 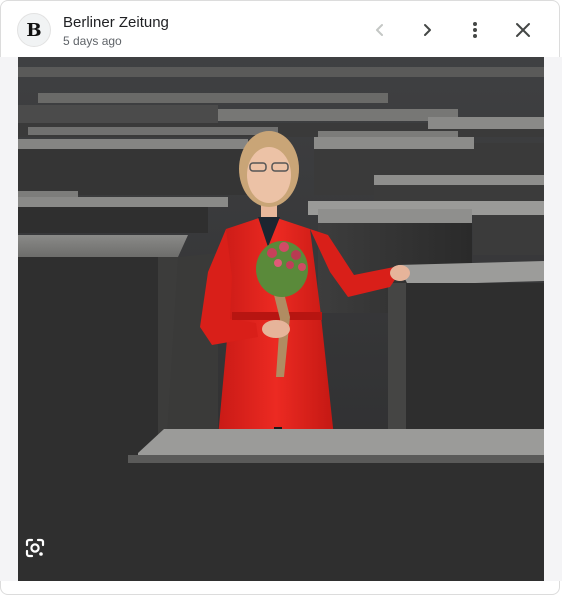 I want to click on close-icon, so click(x=523, y=30).